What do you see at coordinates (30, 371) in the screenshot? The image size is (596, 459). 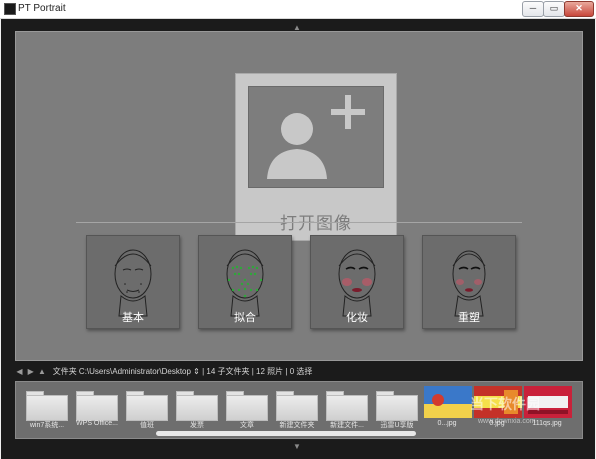 I see `forward-arrow-icon: ▶` at bounding box center [30, 371].